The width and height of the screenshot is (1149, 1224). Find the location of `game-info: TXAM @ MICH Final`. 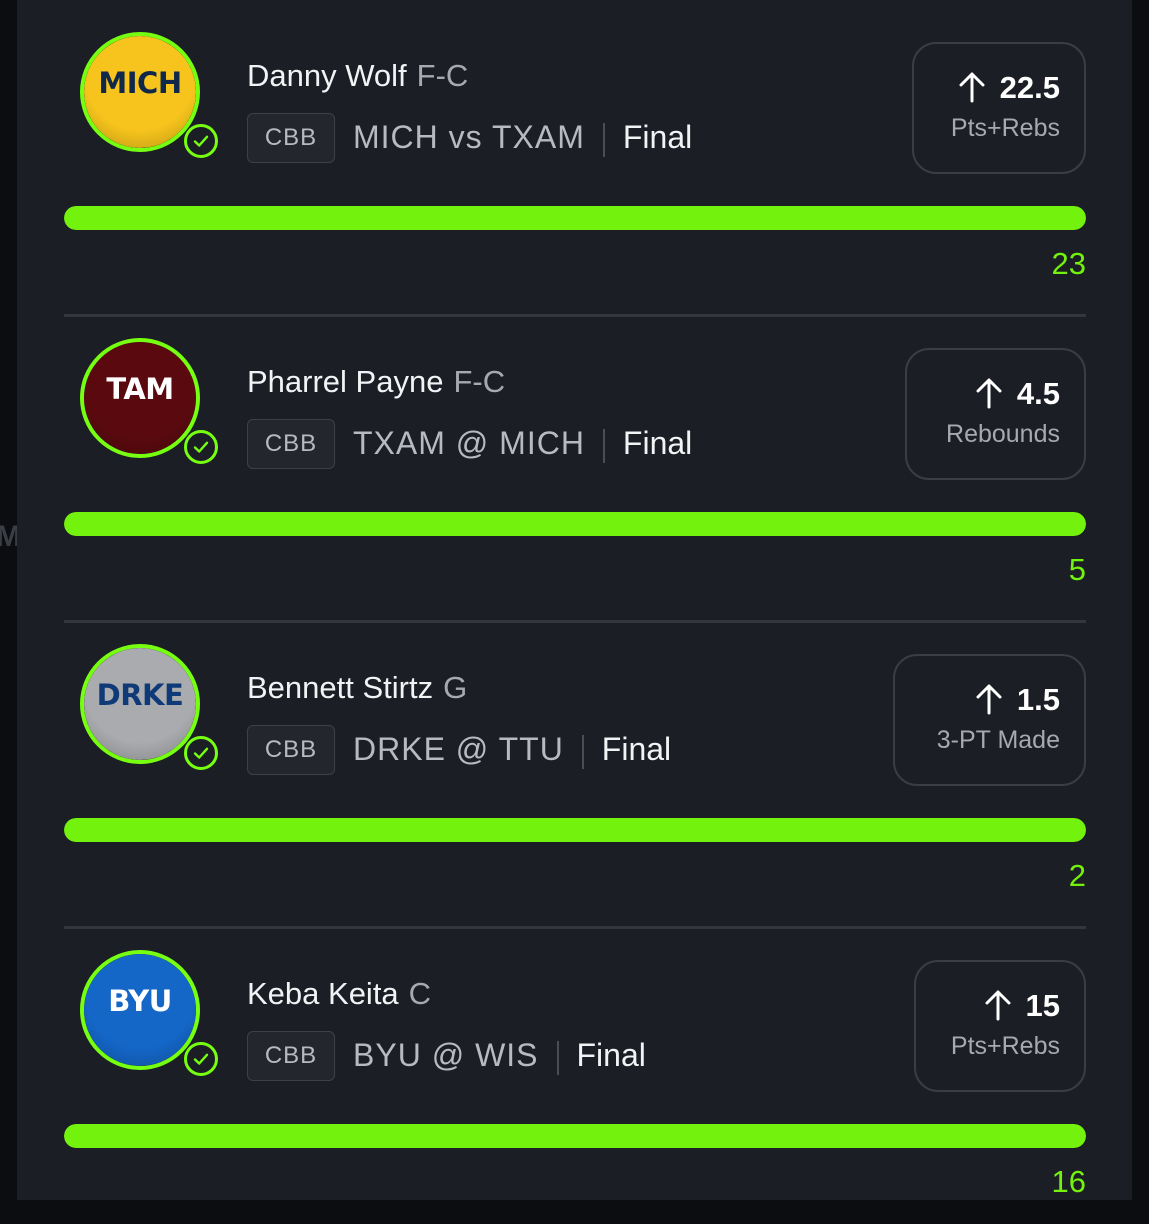

game-info: TXAM @ MICH Final is located at coordinates (522, 444).